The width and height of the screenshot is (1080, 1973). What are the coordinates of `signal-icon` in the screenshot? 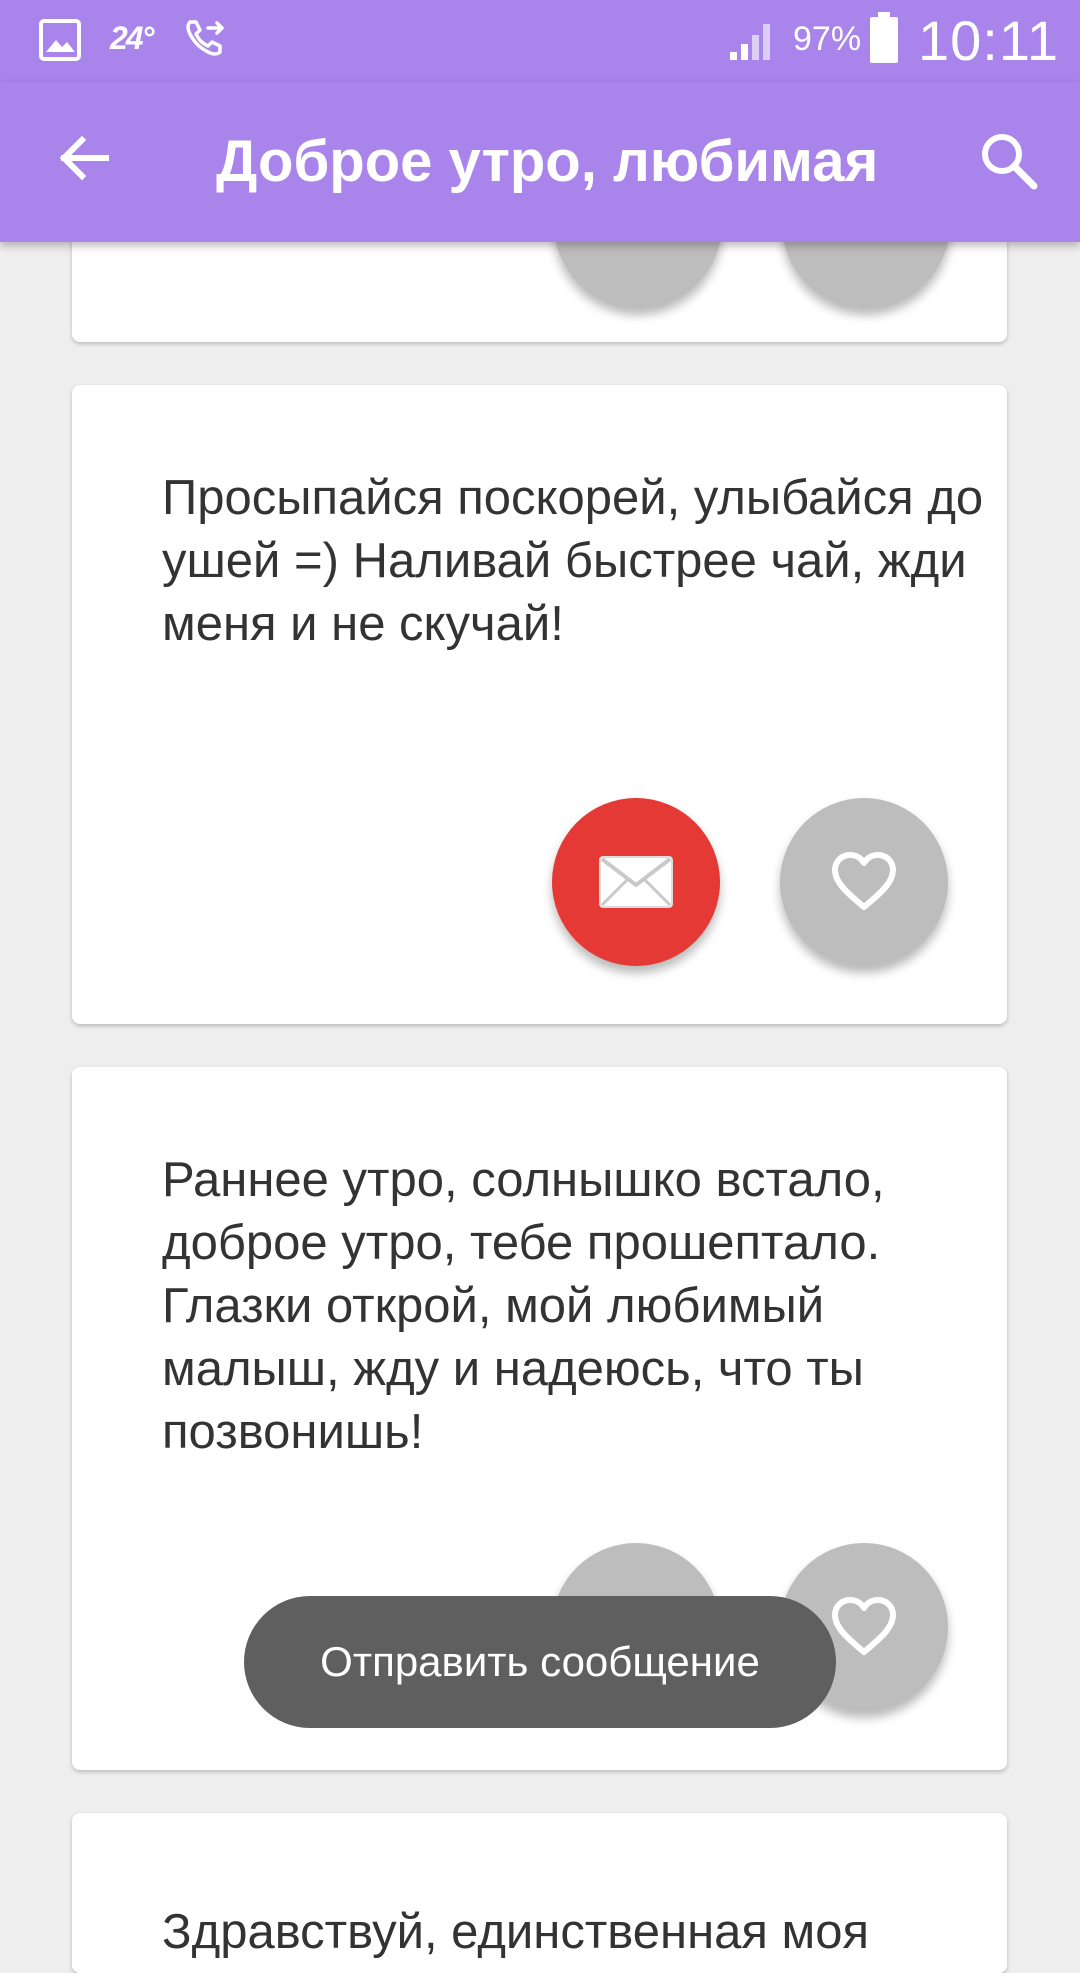 It's located at (750, 42).